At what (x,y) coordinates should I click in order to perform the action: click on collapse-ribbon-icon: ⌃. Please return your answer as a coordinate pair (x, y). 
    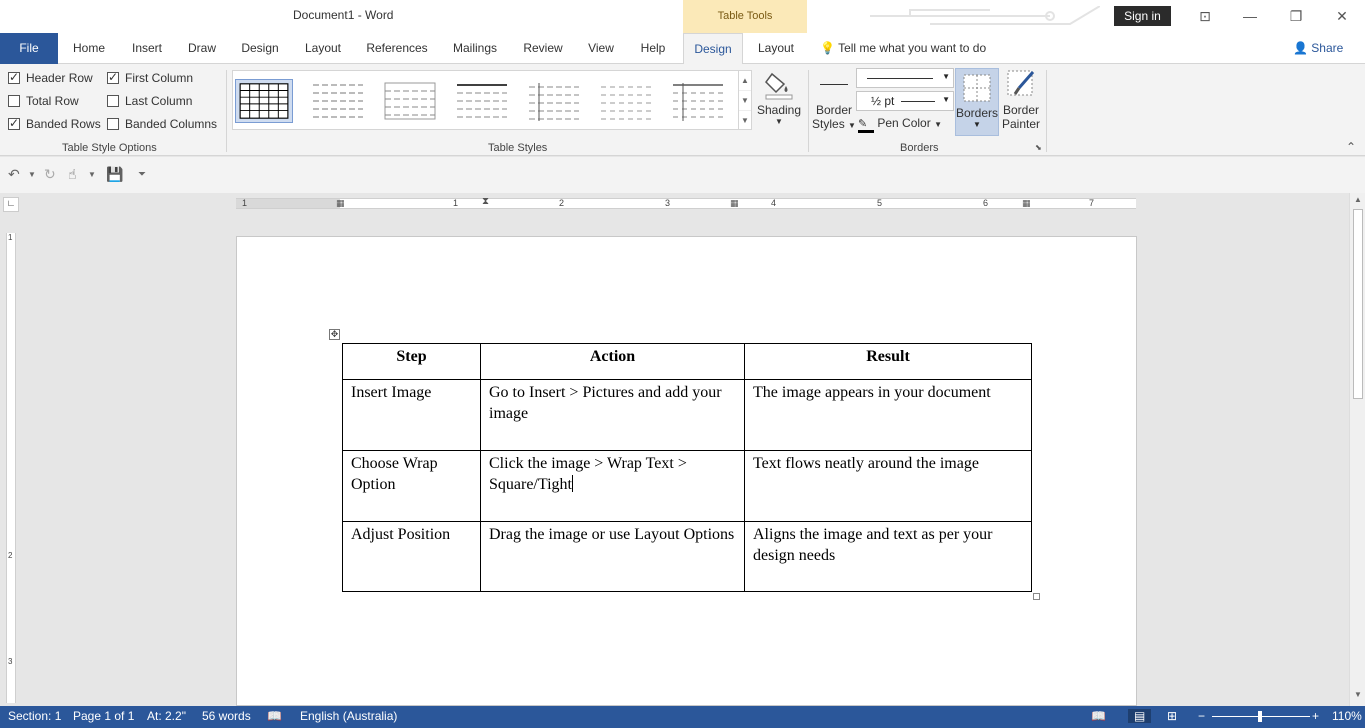
    Looking at the image, I should click on (1351, 147).